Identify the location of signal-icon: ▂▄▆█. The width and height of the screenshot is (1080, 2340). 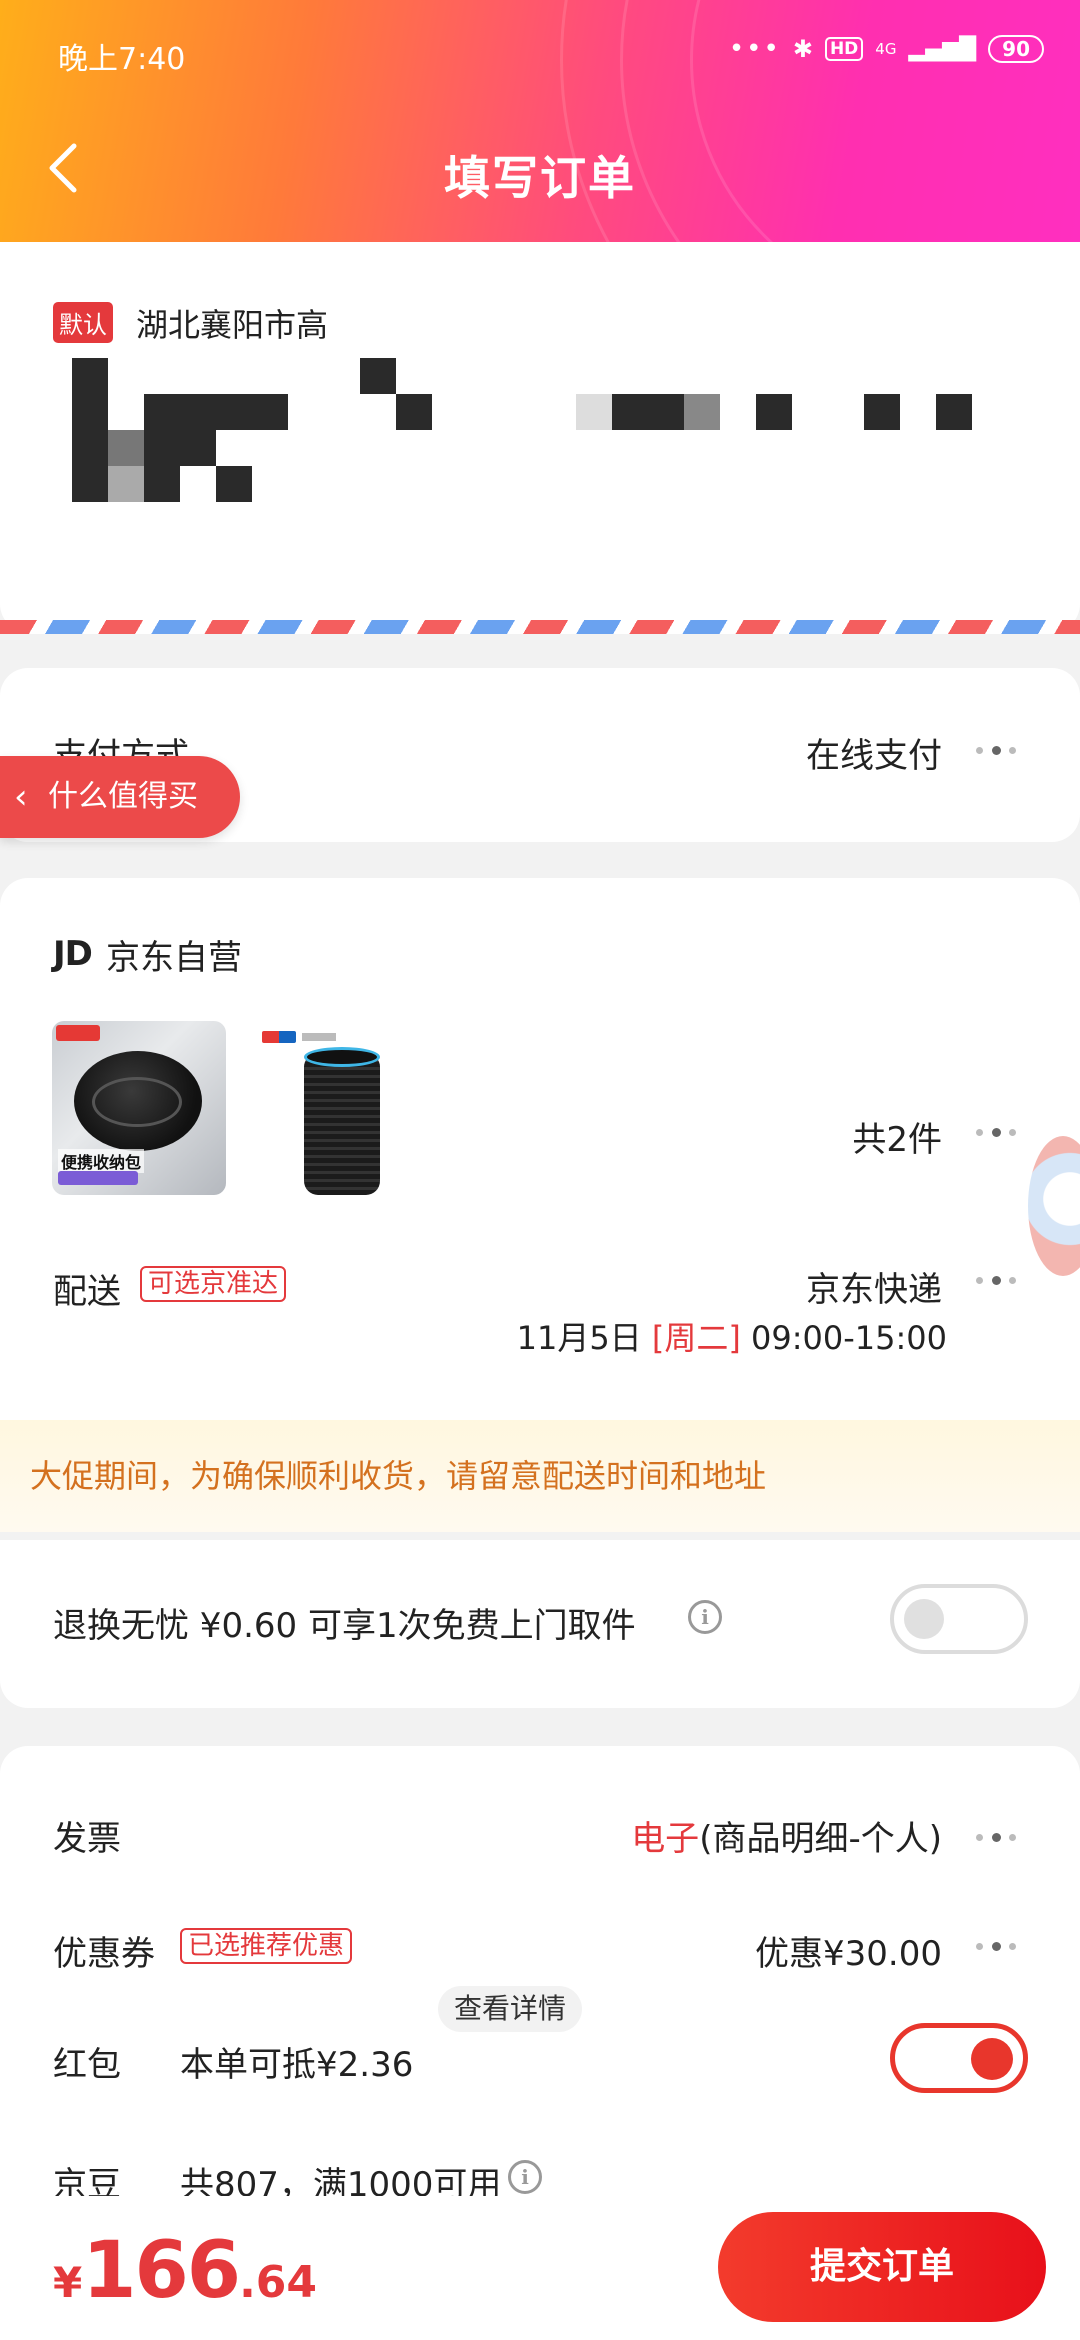
(942, 49).